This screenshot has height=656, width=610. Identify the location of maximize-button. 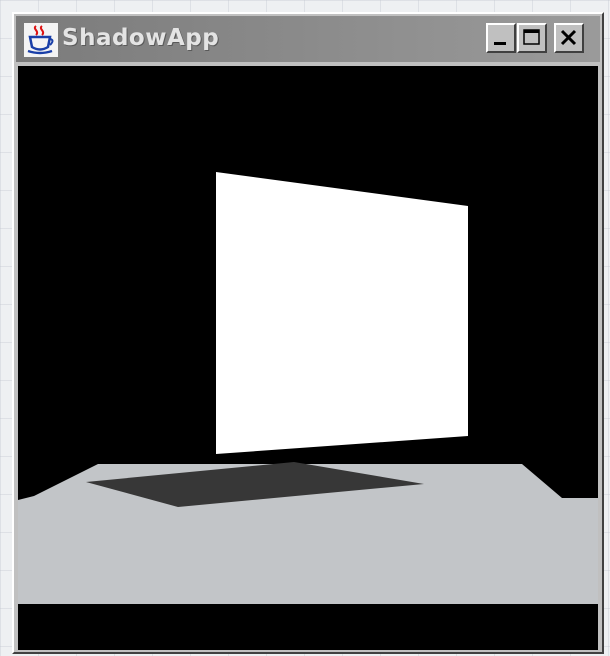
(532, 38).